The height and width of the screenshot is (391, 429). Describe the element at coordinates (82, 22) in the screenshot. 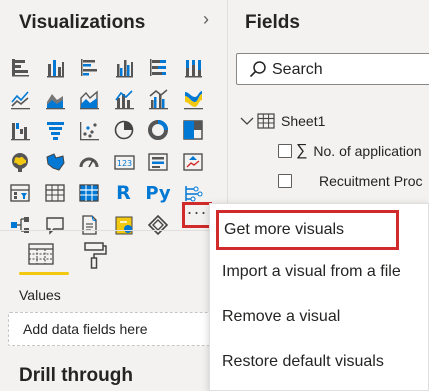

I see `visualizations-title: Visualizations` at that location.